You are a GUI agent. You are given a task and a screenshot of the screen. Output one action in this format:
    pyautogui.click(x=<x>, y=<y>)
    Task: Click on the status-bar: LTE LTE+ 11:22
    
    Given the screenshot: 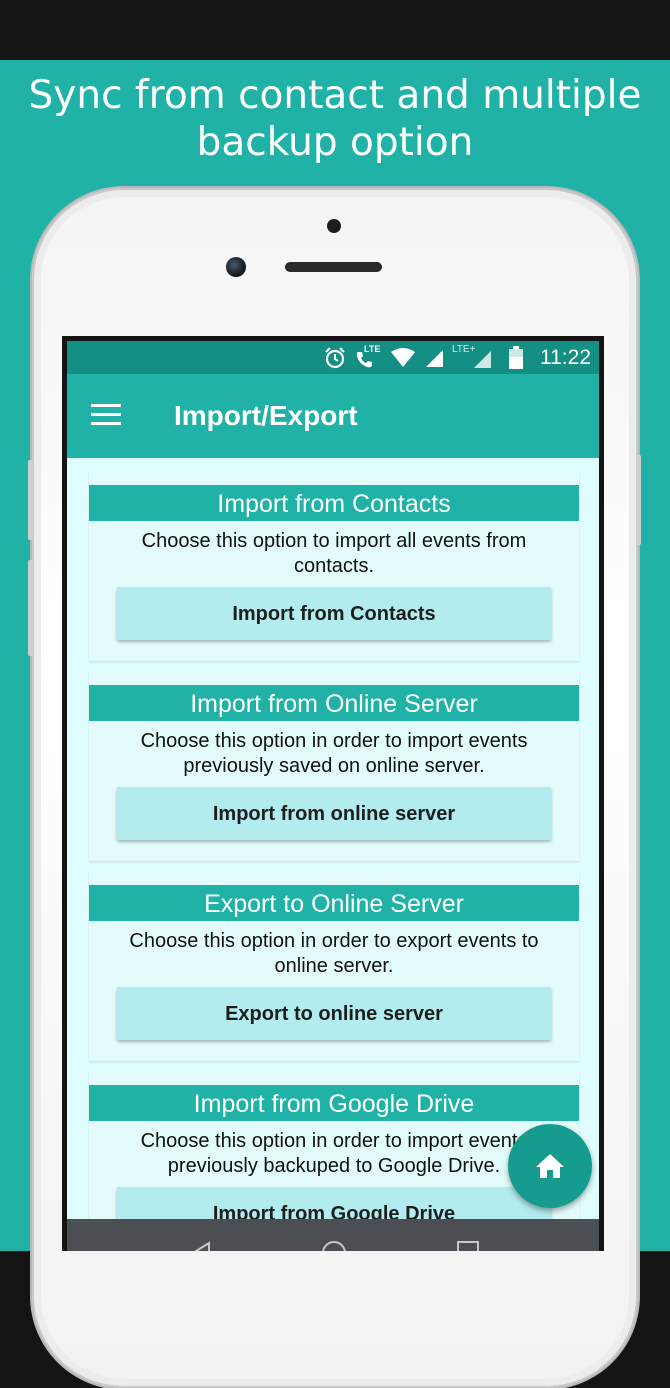 What is the action you would take?
    pyautogui.click(x=333, y=357)
    